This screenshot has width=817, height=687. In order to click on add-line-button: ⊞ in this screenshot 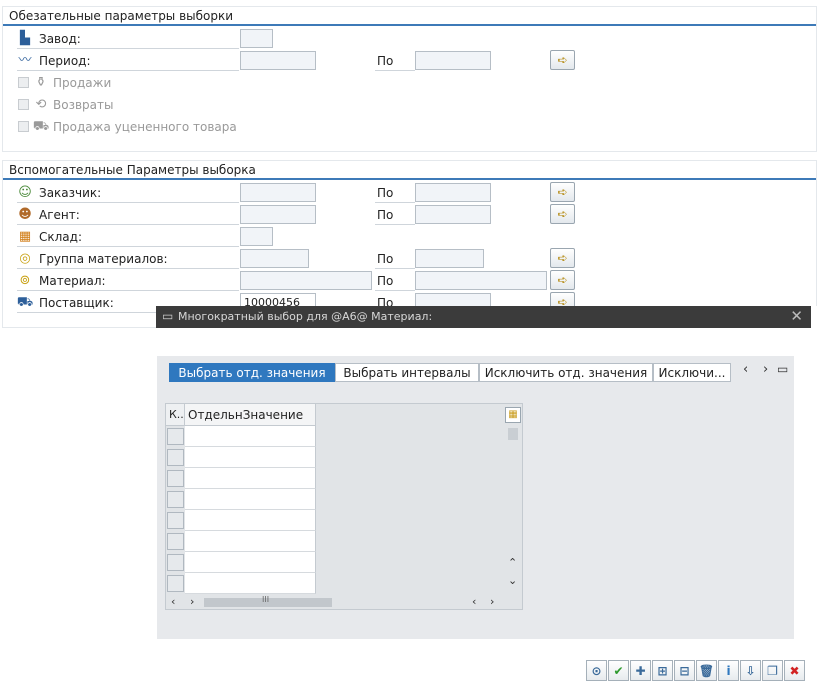, I will do `click(662, 670)`.